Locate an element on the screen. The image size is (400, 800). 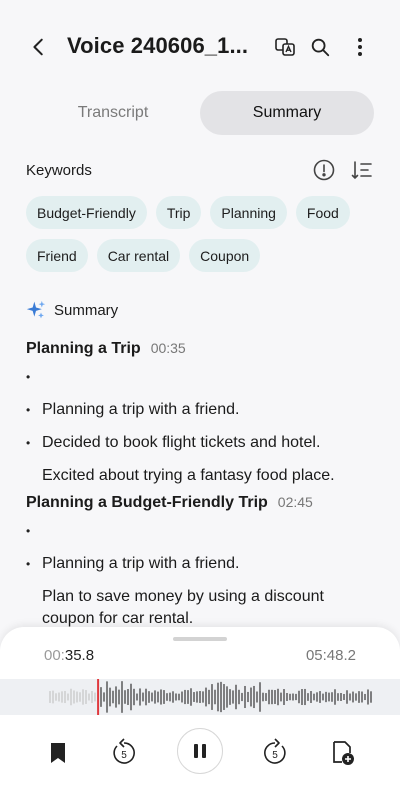
keyword-chip: Coupon is located at coordinates (225, 255).